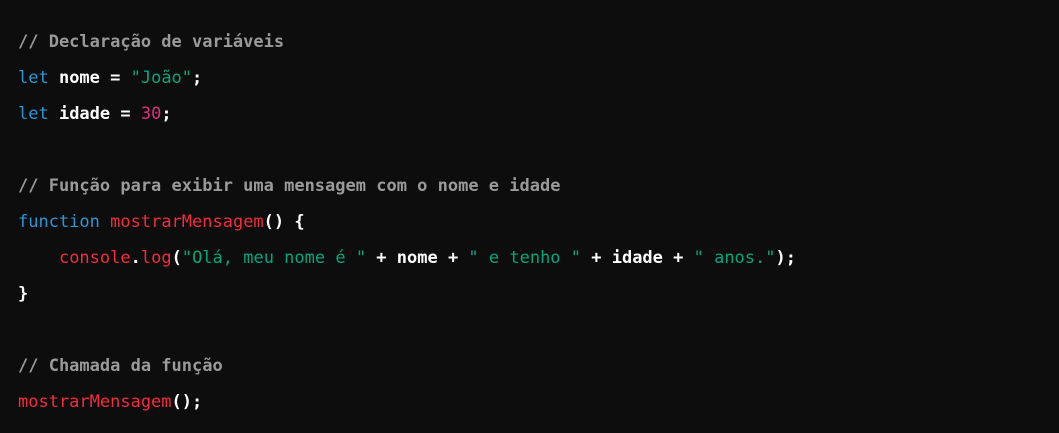  What do you see at coordinates (151, 42) in the screenshot?
I see `code-token-comment: // Declaração de variáveis` at bounding box center [151, 42].